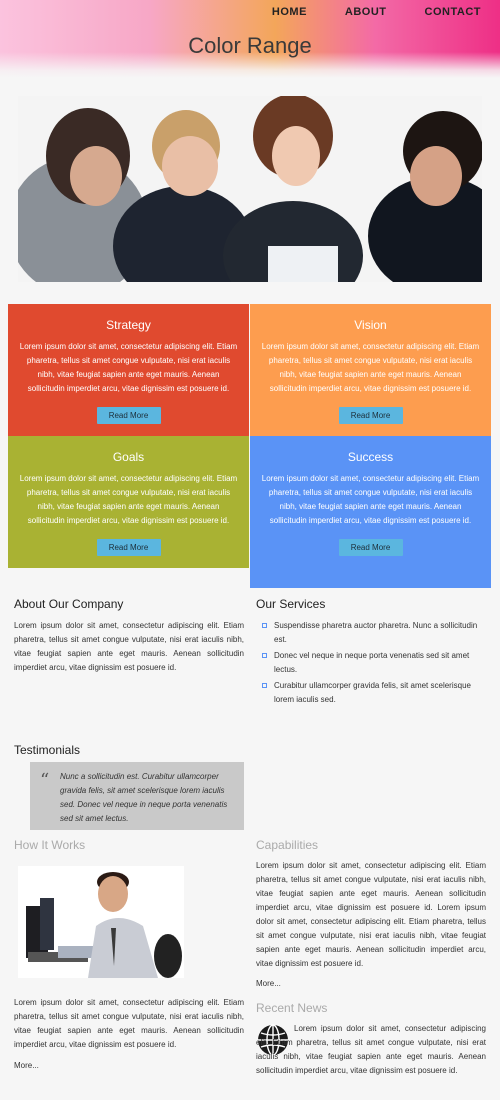 This screenshot has height=1100, width=500. I want to click on tile-success-title: Success, so click(370, 457).